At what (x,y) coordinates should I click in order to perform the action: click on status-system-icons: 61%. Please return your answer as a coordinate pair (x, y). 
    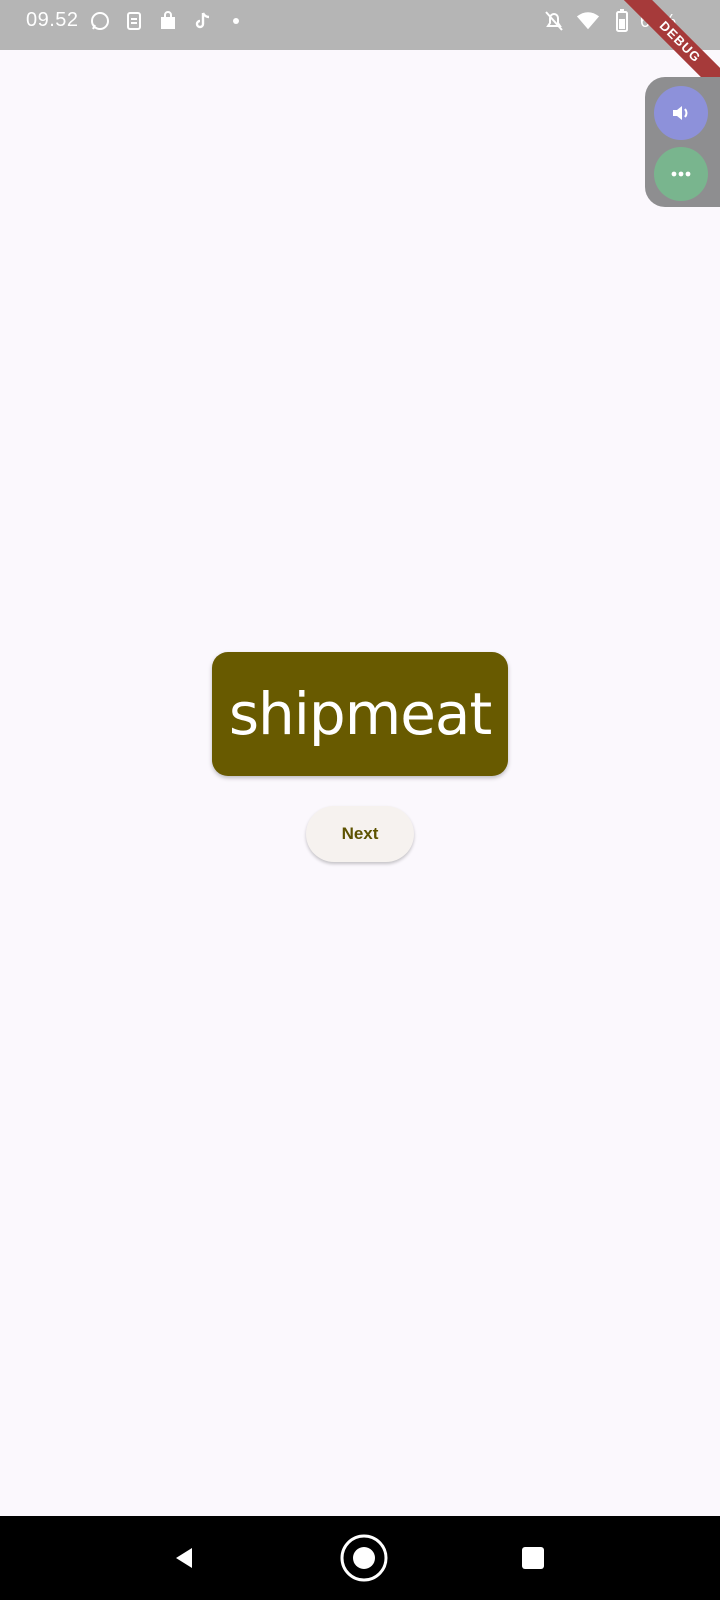
    Looking at the image, I should click on (609, 21).